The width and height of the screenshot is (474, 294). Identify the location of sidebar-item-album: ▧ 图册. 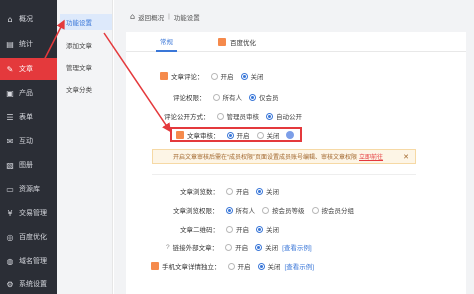
(28, 165).